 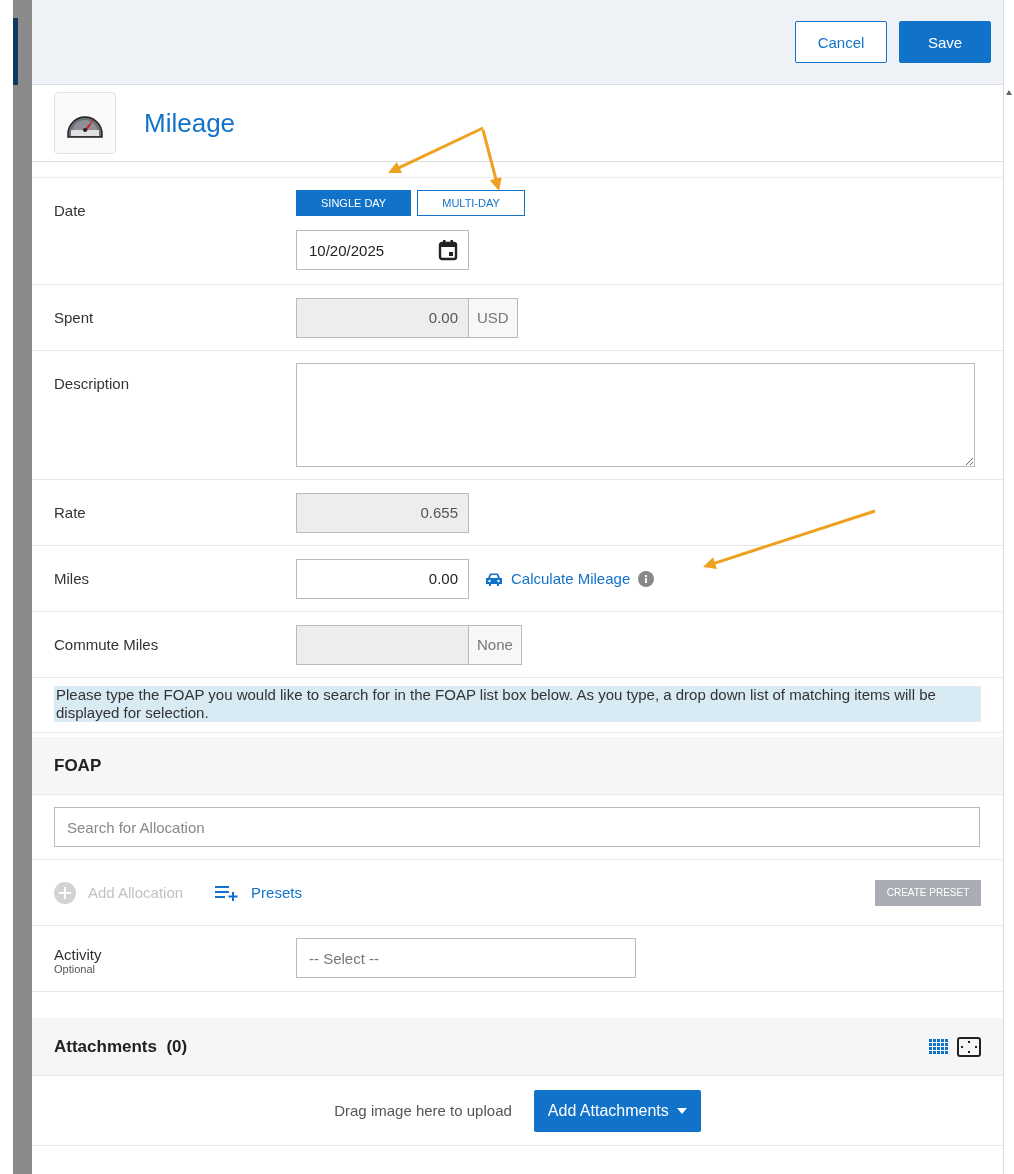 What do you see at coordinates (939, 1046) in the screenshot?
I see `grid-view-icon` at bounding box center [939, 1046].